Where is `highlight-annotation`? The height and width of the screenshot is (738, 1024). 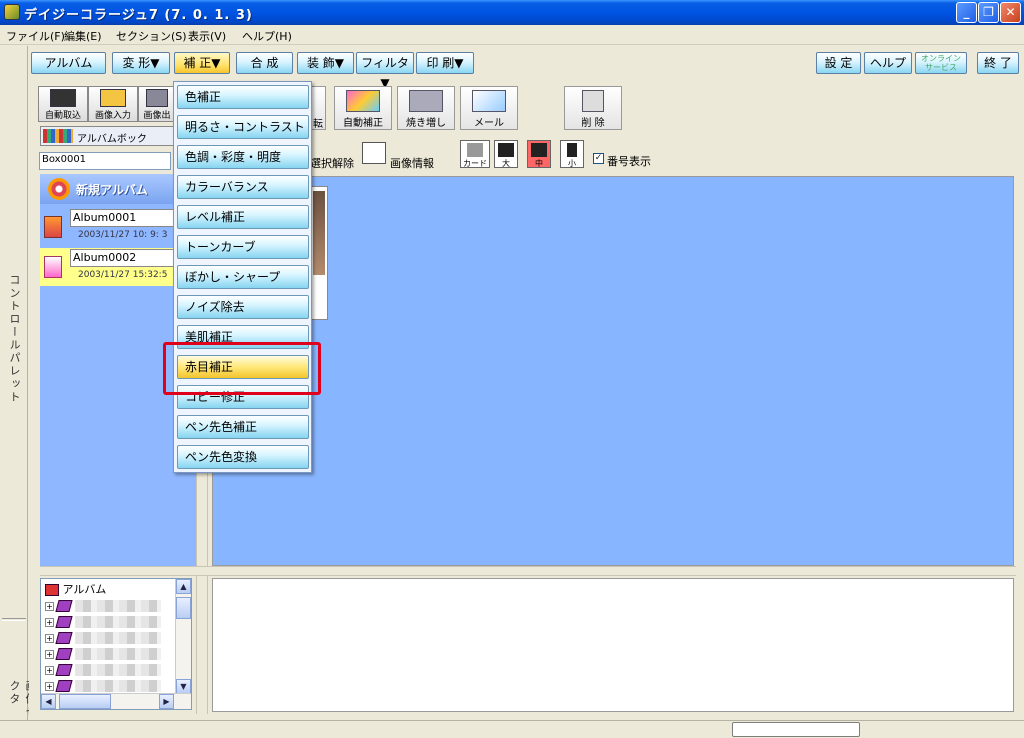 highlight-annotation is located at coordinates (242, 368).